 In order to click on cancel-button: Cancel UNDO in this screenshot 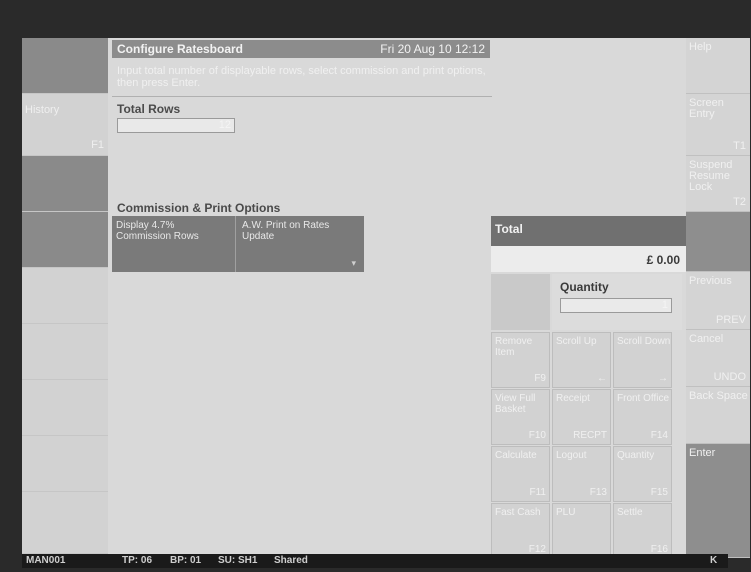, I will do `click(718, 358)`.